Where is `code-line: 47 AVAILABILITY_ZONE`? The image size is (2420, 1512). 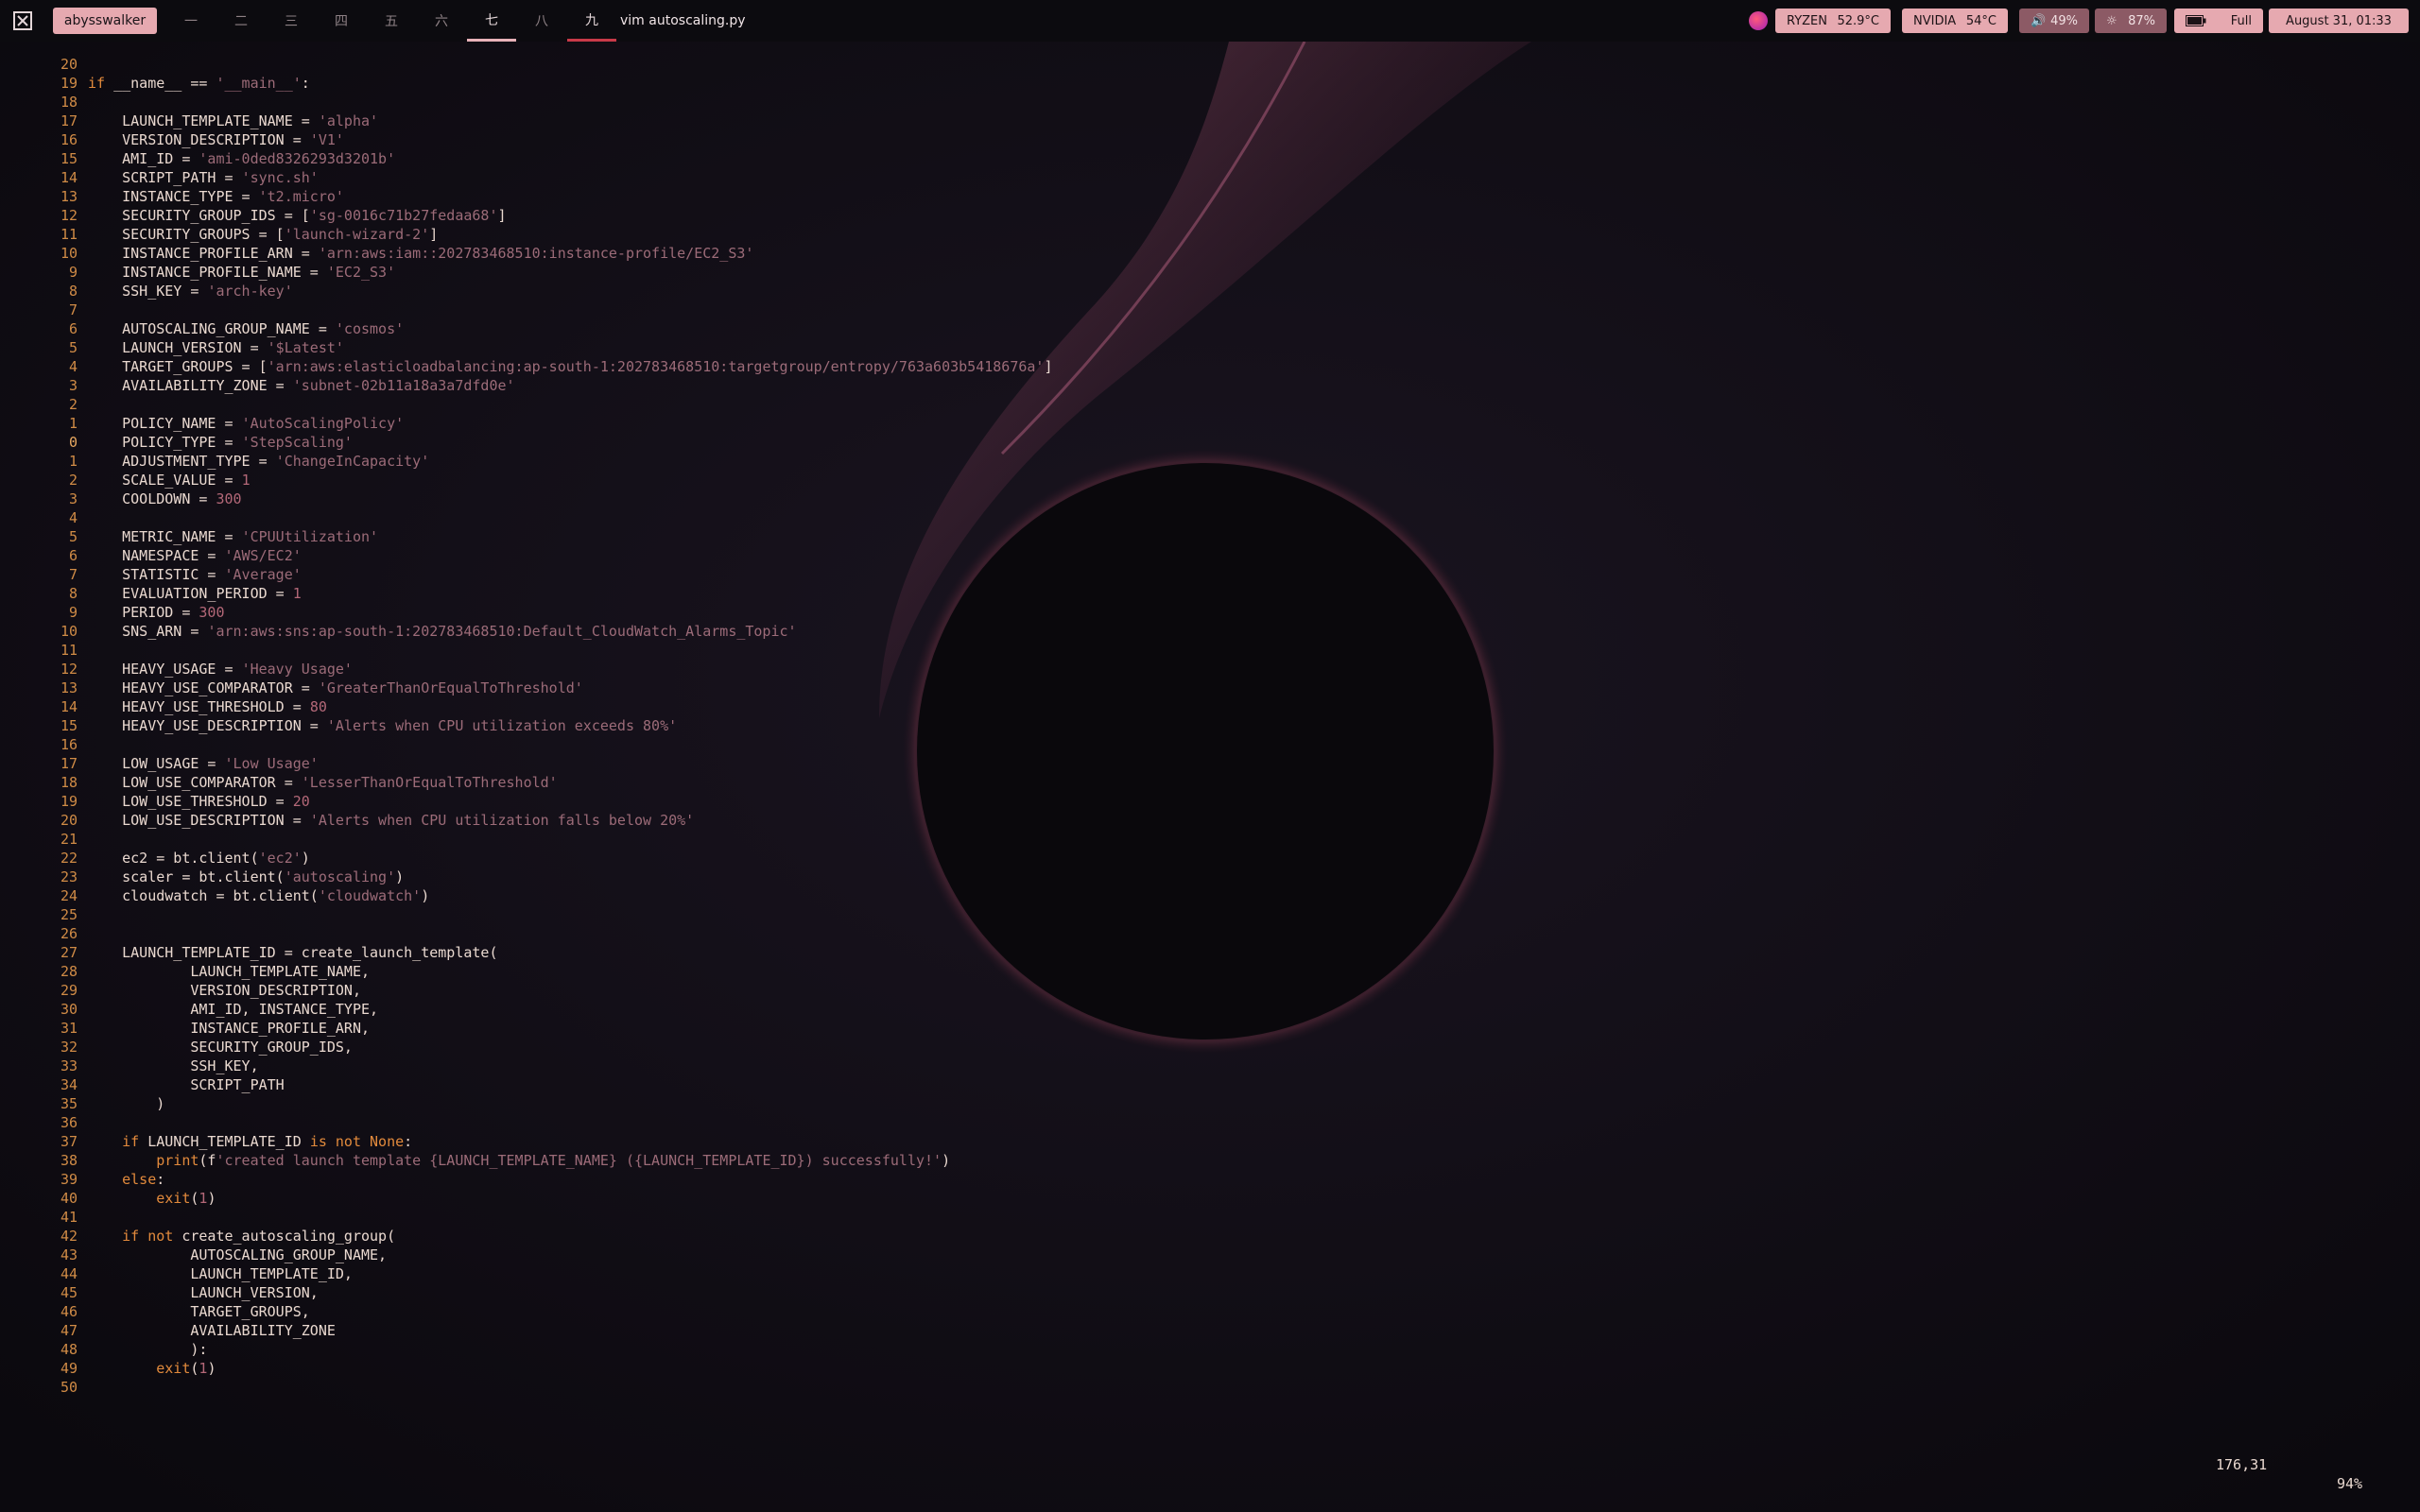
code-line: 47 AVAILABILITY_ZONE is located at coordinates (168, 1330).